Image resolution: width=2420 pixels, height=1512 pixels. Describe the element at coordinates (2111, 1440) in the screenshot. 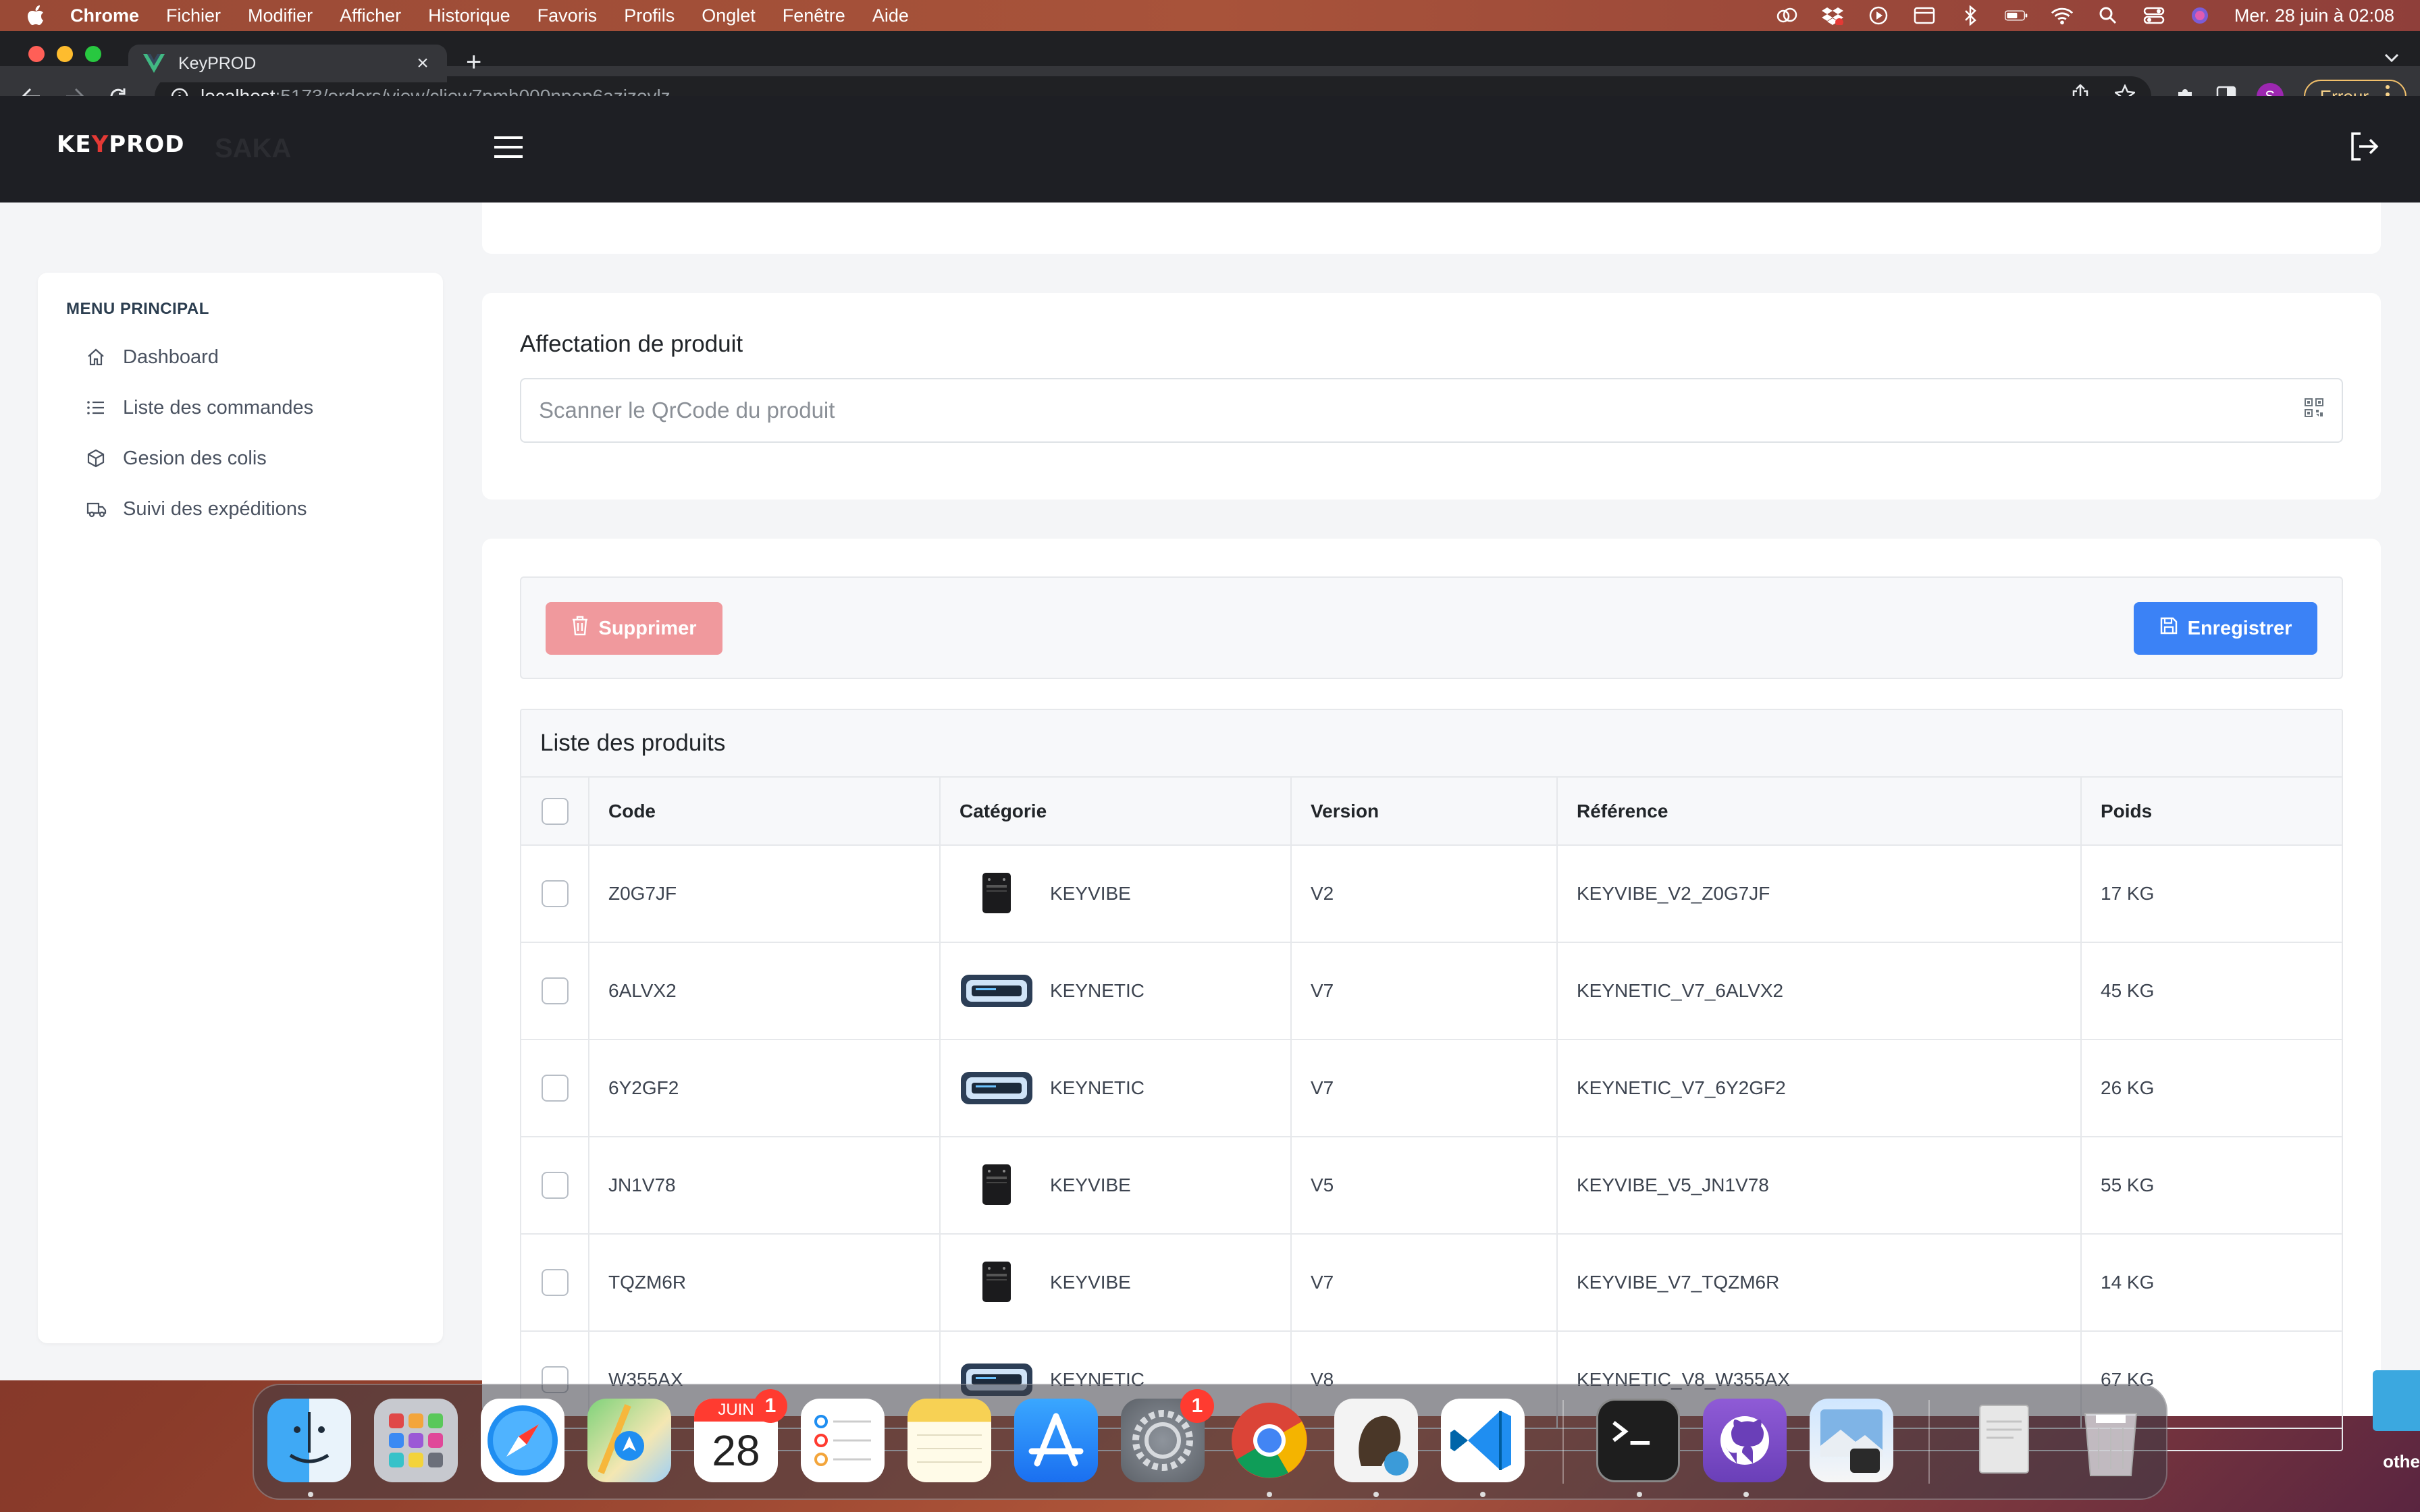

I see `trash-full-icon` at that location.